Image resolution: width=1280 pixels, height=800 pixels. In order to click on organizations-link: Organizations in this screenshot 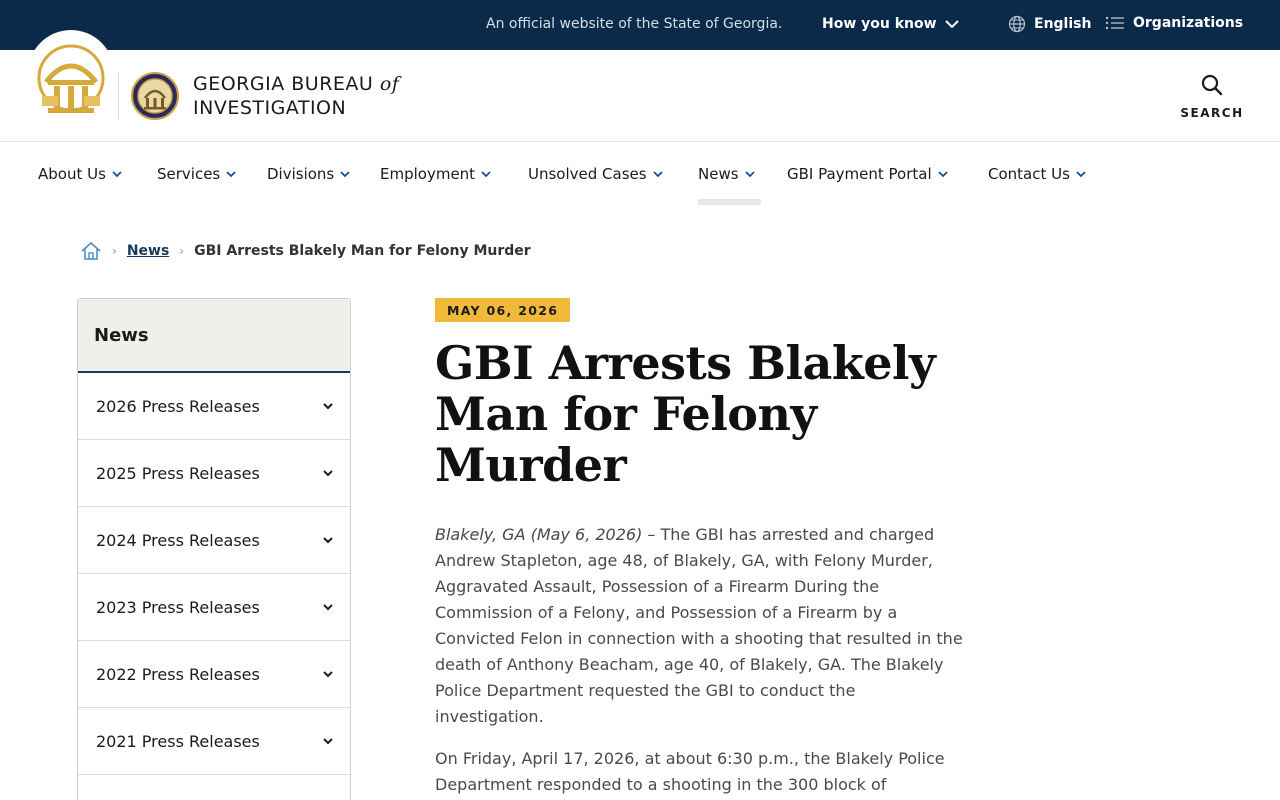, I will do `click(1174, 23)`.